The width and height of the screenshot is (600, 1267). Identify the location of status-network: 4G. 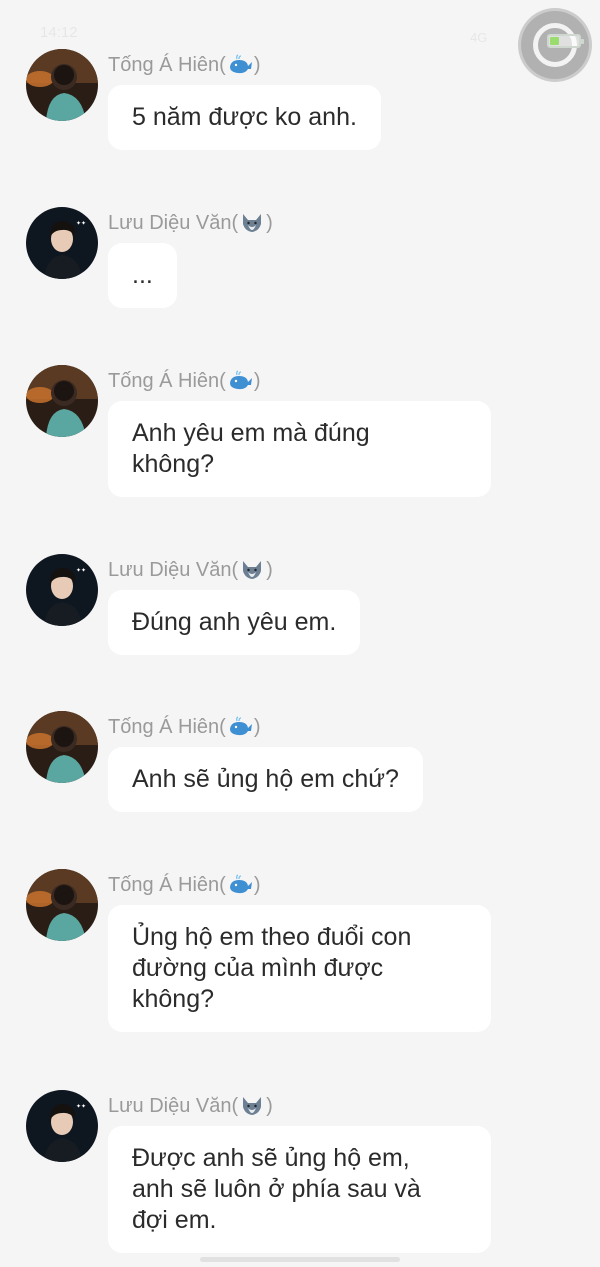
(479, 37).